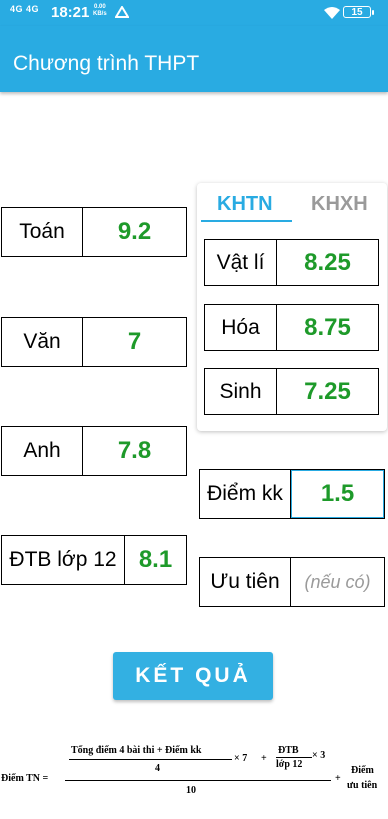 The image size is (388, 819). What do you see at coordinates (294, 757) in the screenshot?
I see `formula-dtb-fraction-line` at bounding box center [294, 757].